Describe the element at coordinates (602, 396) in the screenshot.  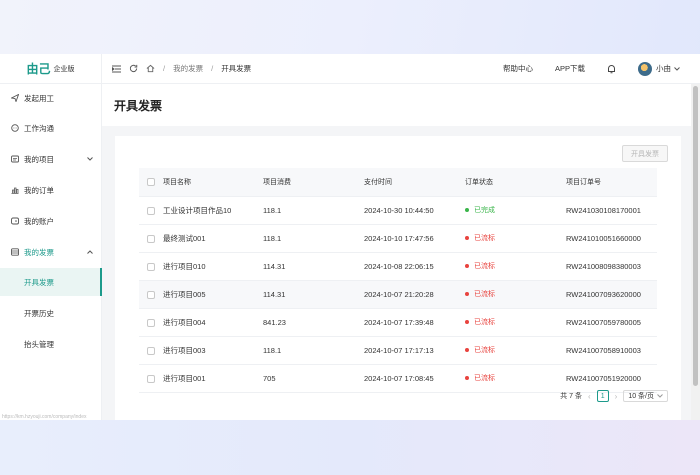
I see `page-number-current: 1` at that location.